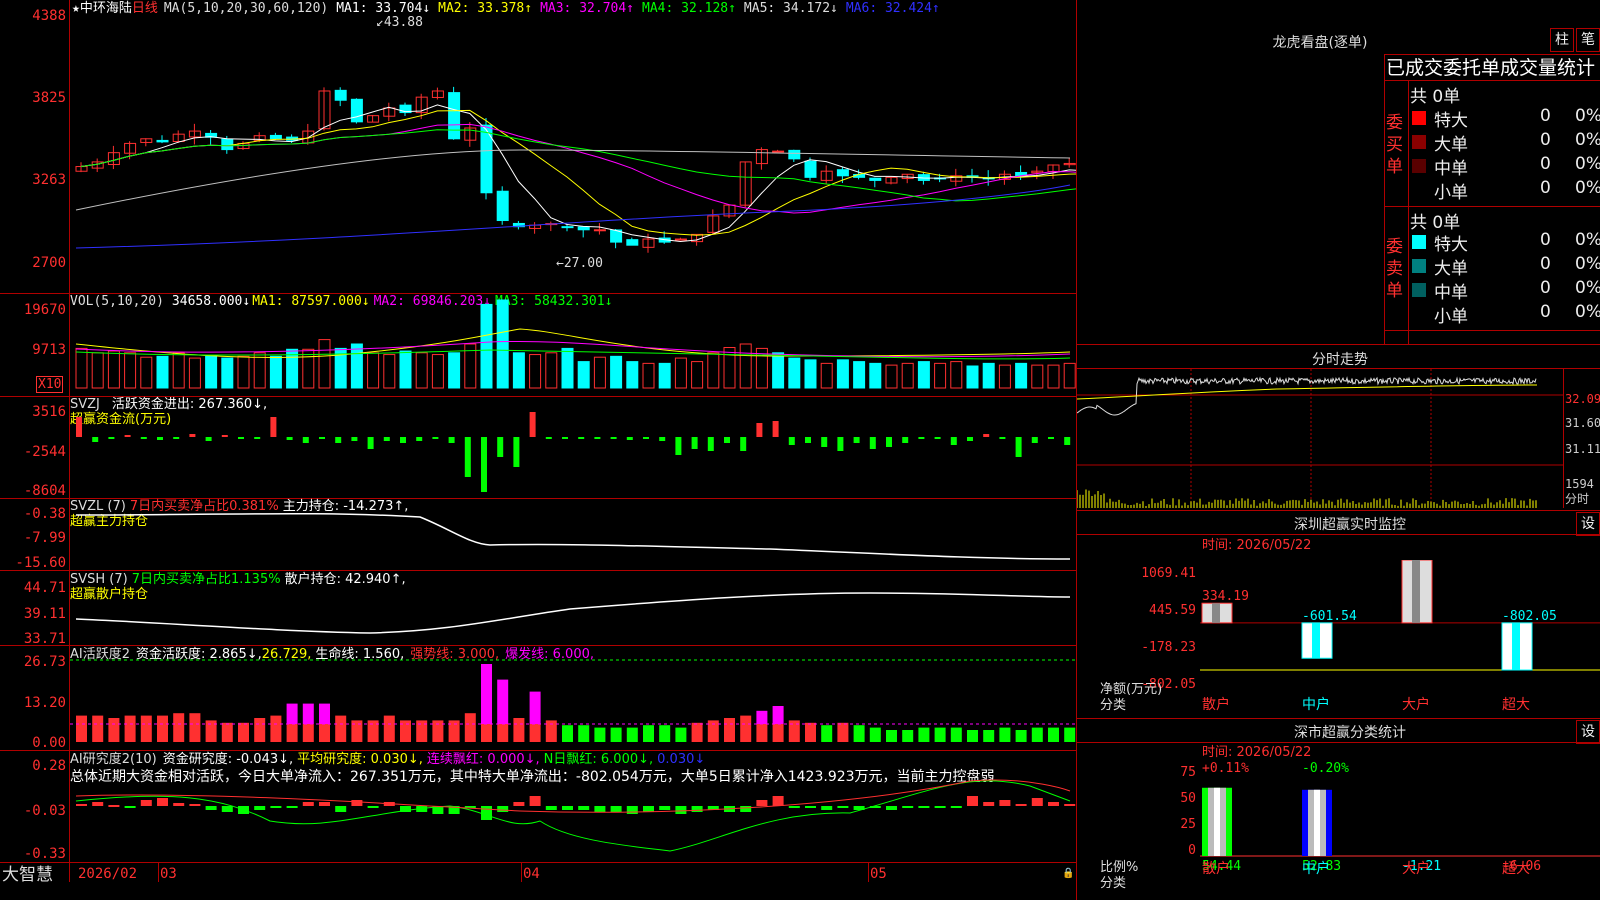  Describe the element at coordinates (44, 514) in the screenshot. I see `svzl-axis-label: -0.38` at that location.